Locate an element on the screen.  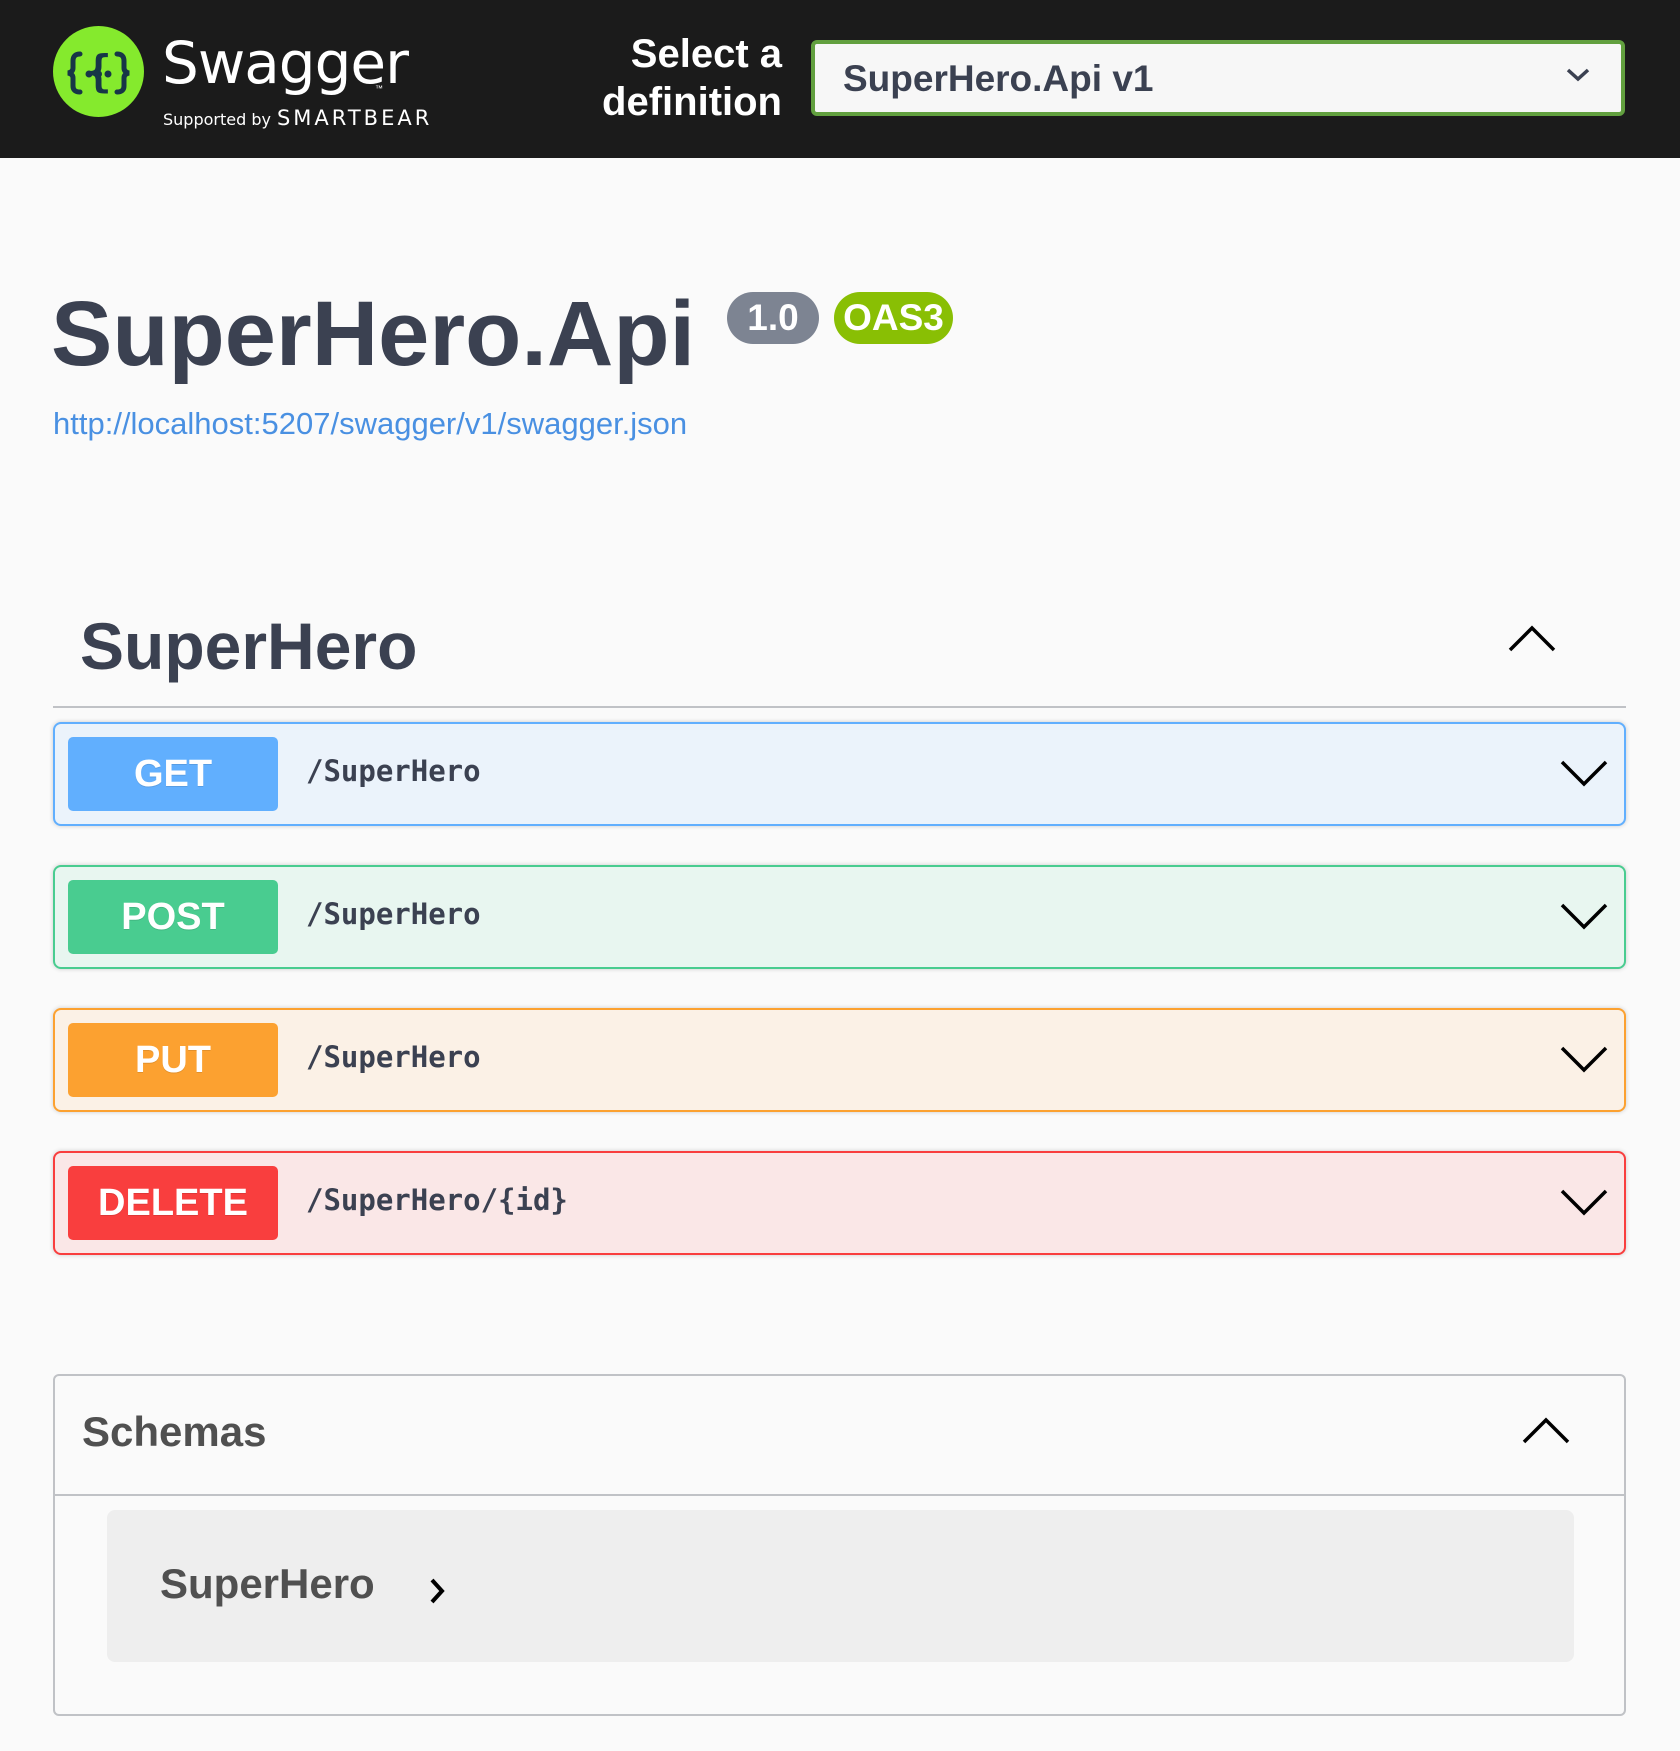
operation-path: /SuperHero/{id} is located at coordinates (437, 1200).